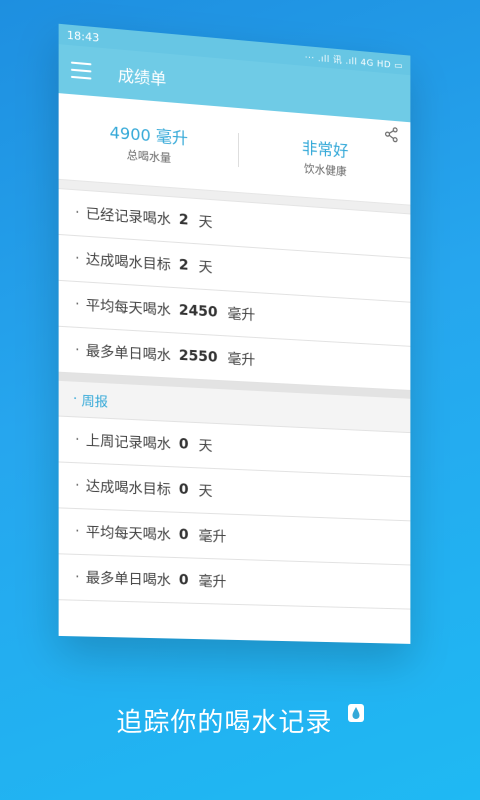 The height and width of the screenshot is (800, 480). I want to click on weekly-label: 达成喝水目标, so click(128, 488).